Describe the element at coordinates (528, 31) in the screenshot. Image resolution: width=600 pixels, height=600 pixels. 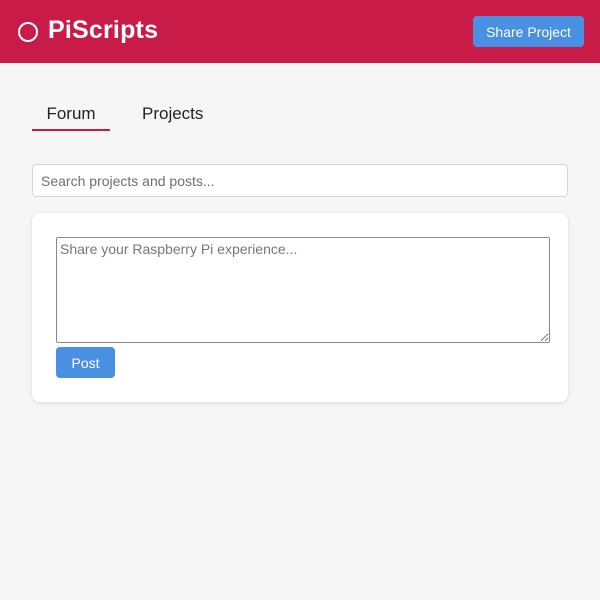
I see `share-project-button: Share Project` at that location.